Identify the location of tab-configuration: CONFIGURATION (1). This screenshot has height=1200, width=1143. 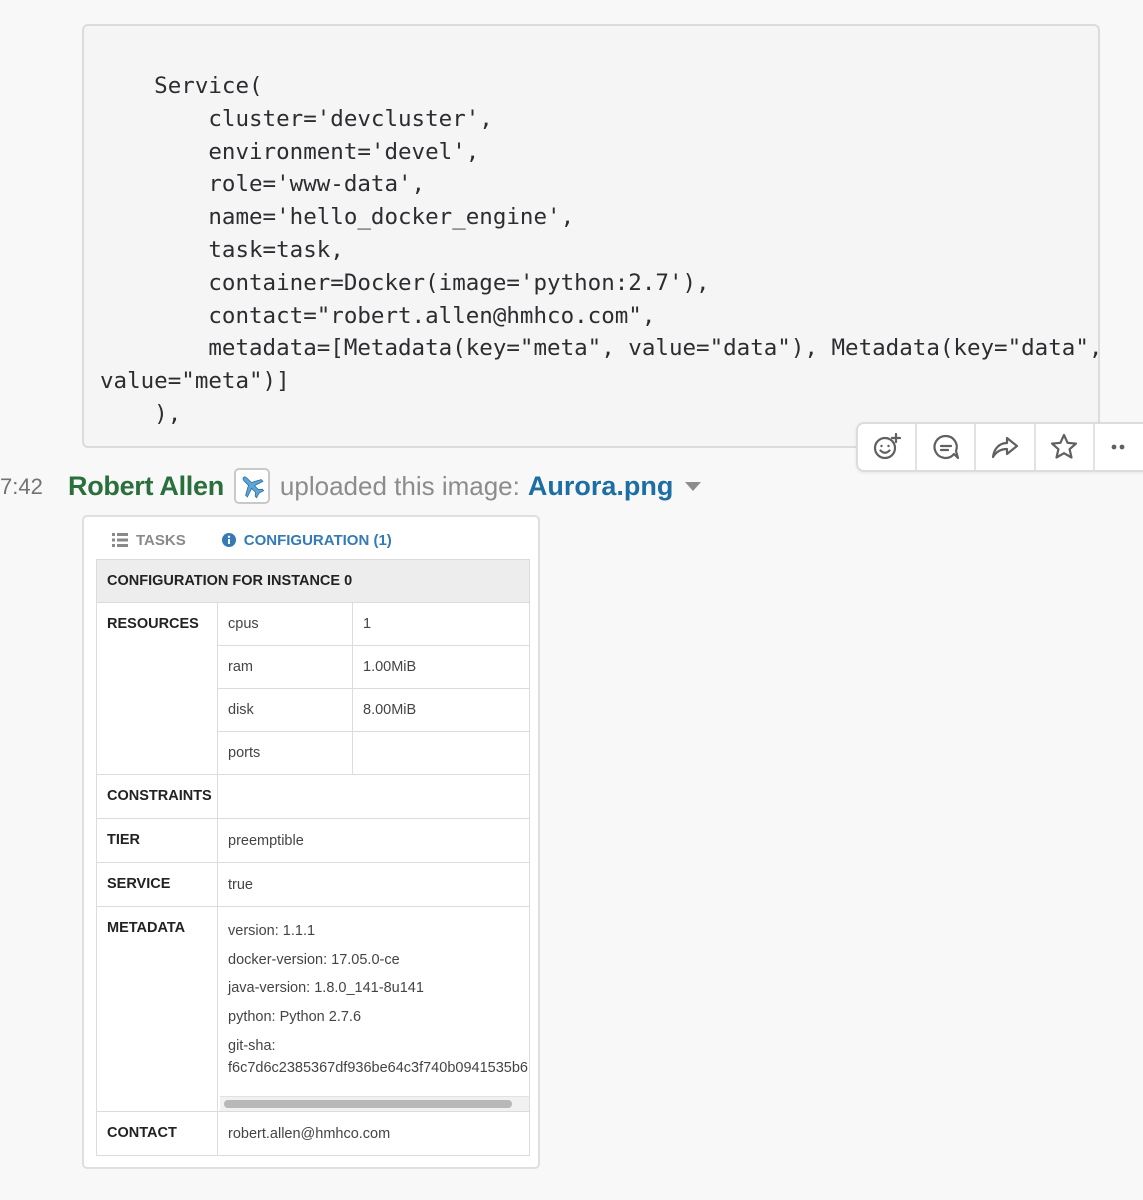
(306, 540).